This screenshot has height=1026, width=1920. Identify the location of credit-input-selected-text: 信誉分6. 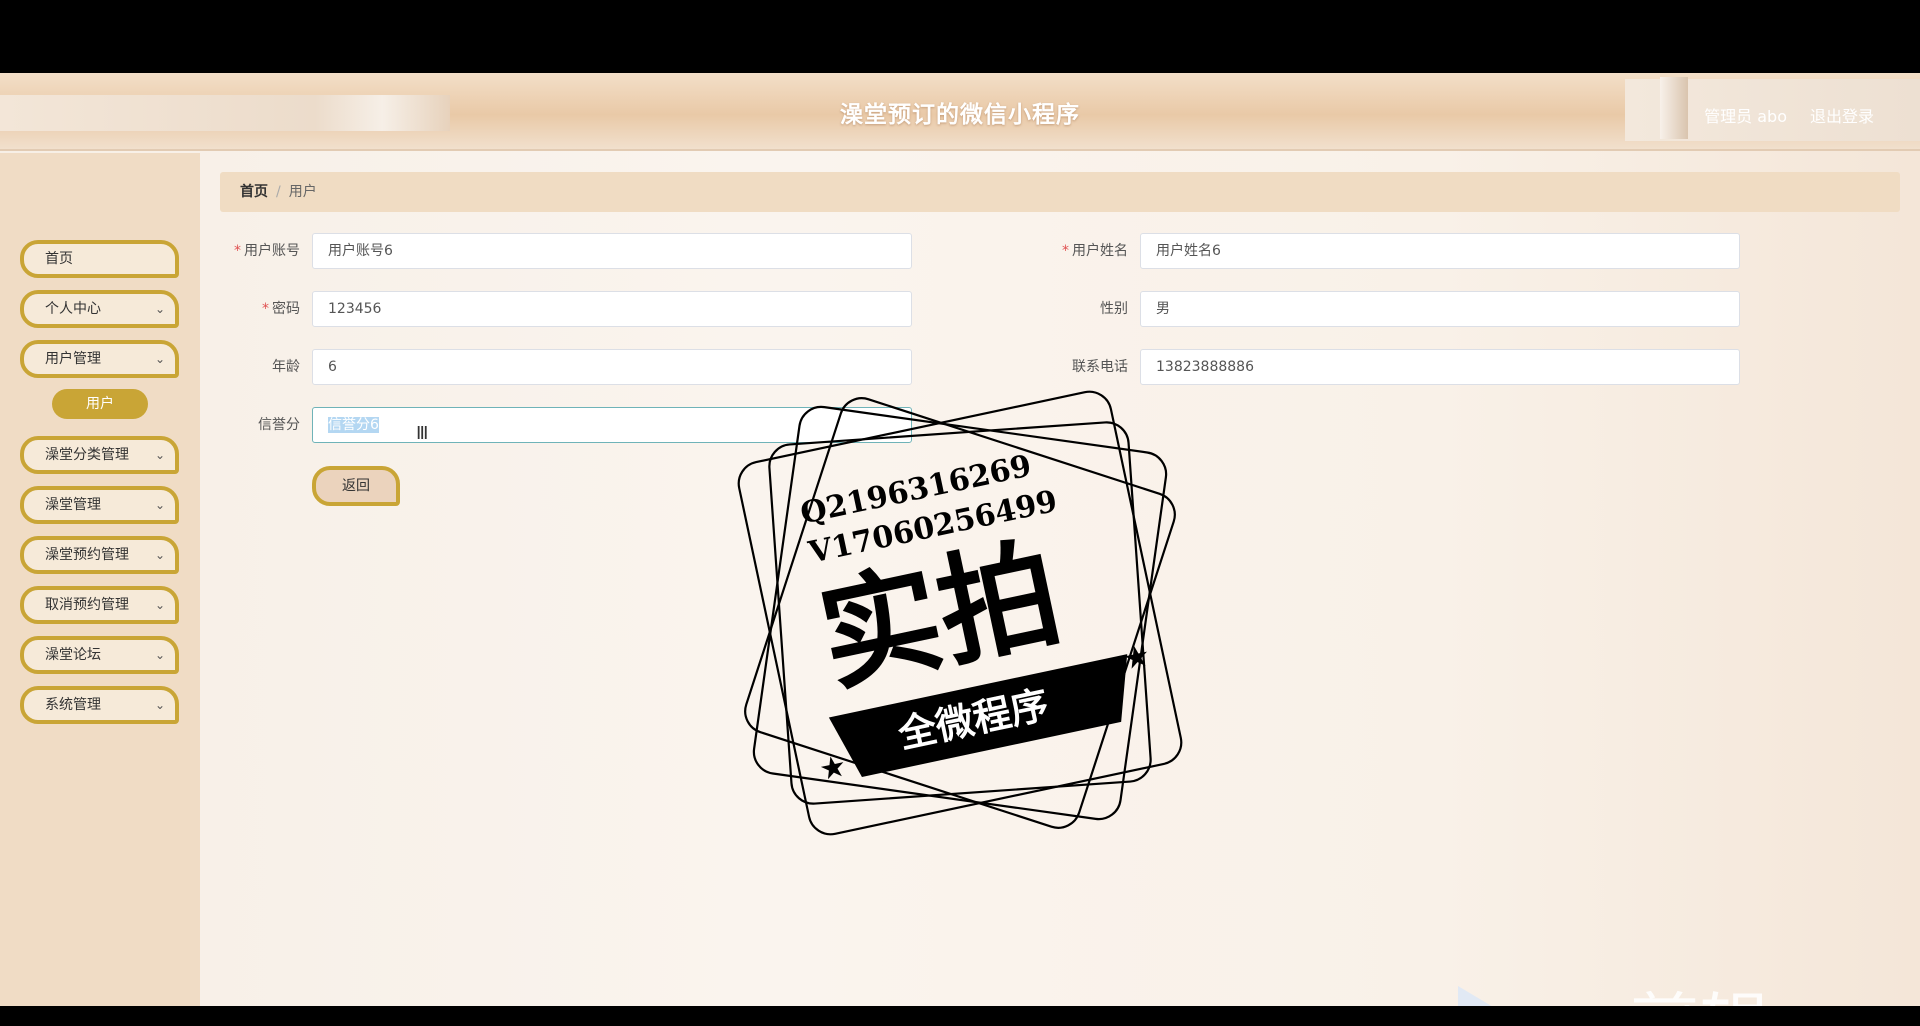
(353, 425).